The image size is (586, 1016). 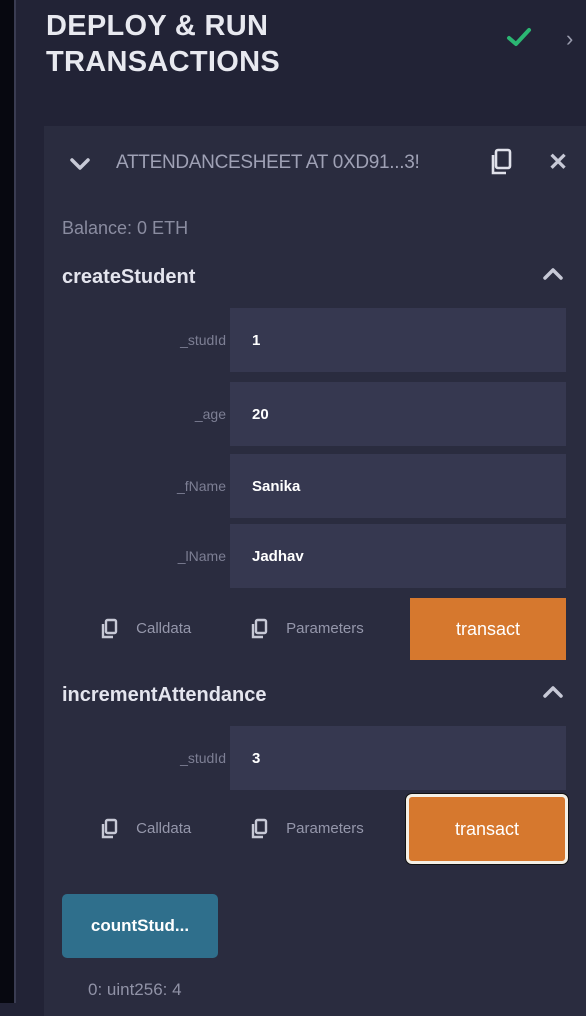 What do you see at coordinates (398, 556) in the screenshot?
I see `lName-input` at bounding box center [398, 556].